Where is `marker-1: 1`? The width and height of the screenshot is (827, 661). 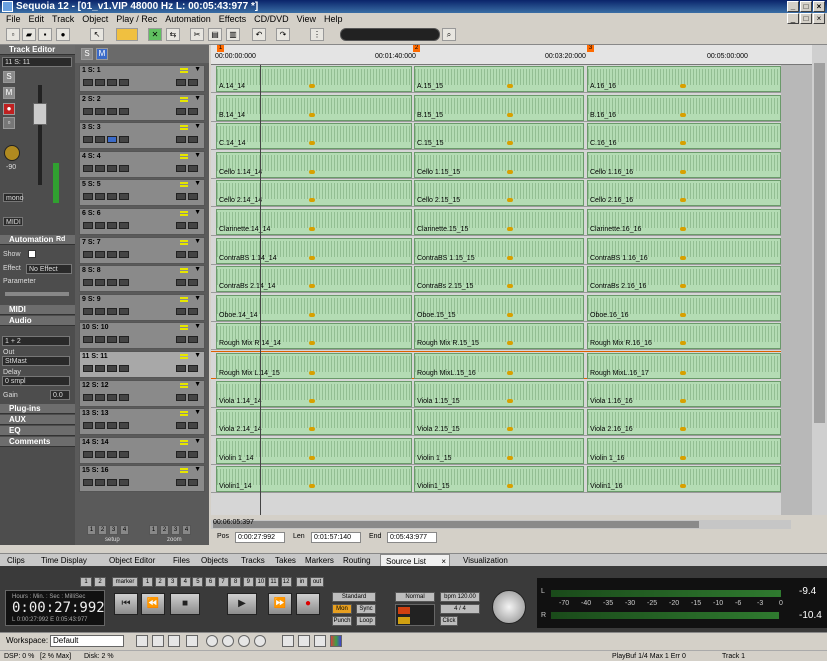
marker-1: 1 is located at coordinates (220, 48).